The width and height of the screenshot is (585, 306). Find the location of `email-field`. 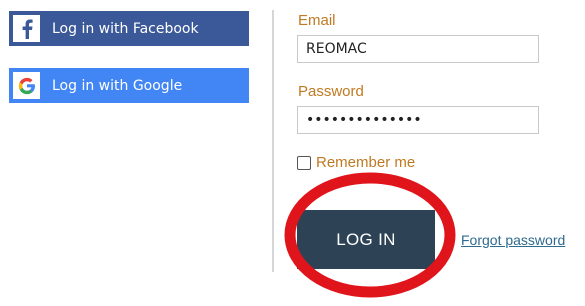

email-field is located at coordinates (418, 49).